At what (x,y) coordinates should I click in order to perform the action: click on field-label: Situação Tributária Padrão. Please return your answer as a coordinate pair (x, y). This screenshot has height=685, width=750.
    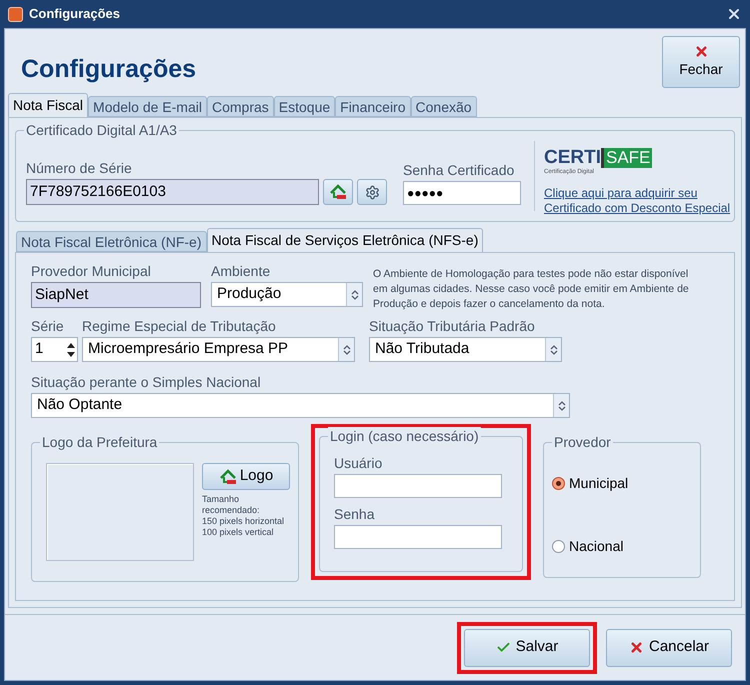
    Looking at the image, I should click on (452, 326).